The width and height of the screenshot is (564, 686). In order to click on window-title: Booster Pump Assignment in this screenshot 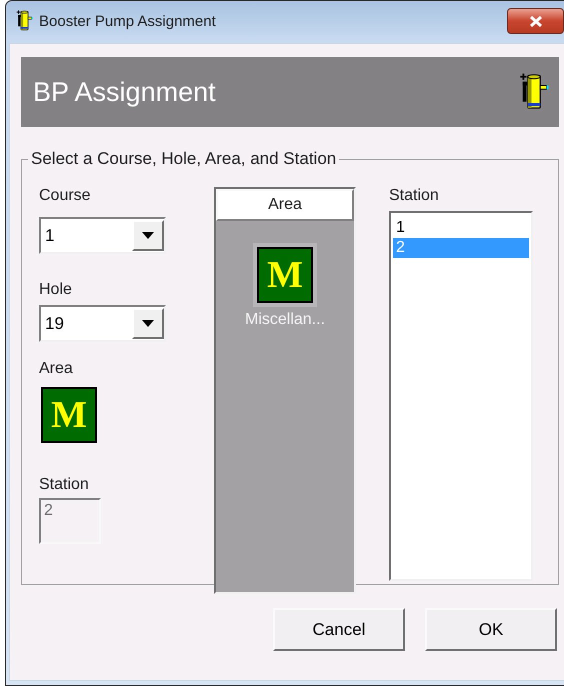, I will do `click(128, 21)`.